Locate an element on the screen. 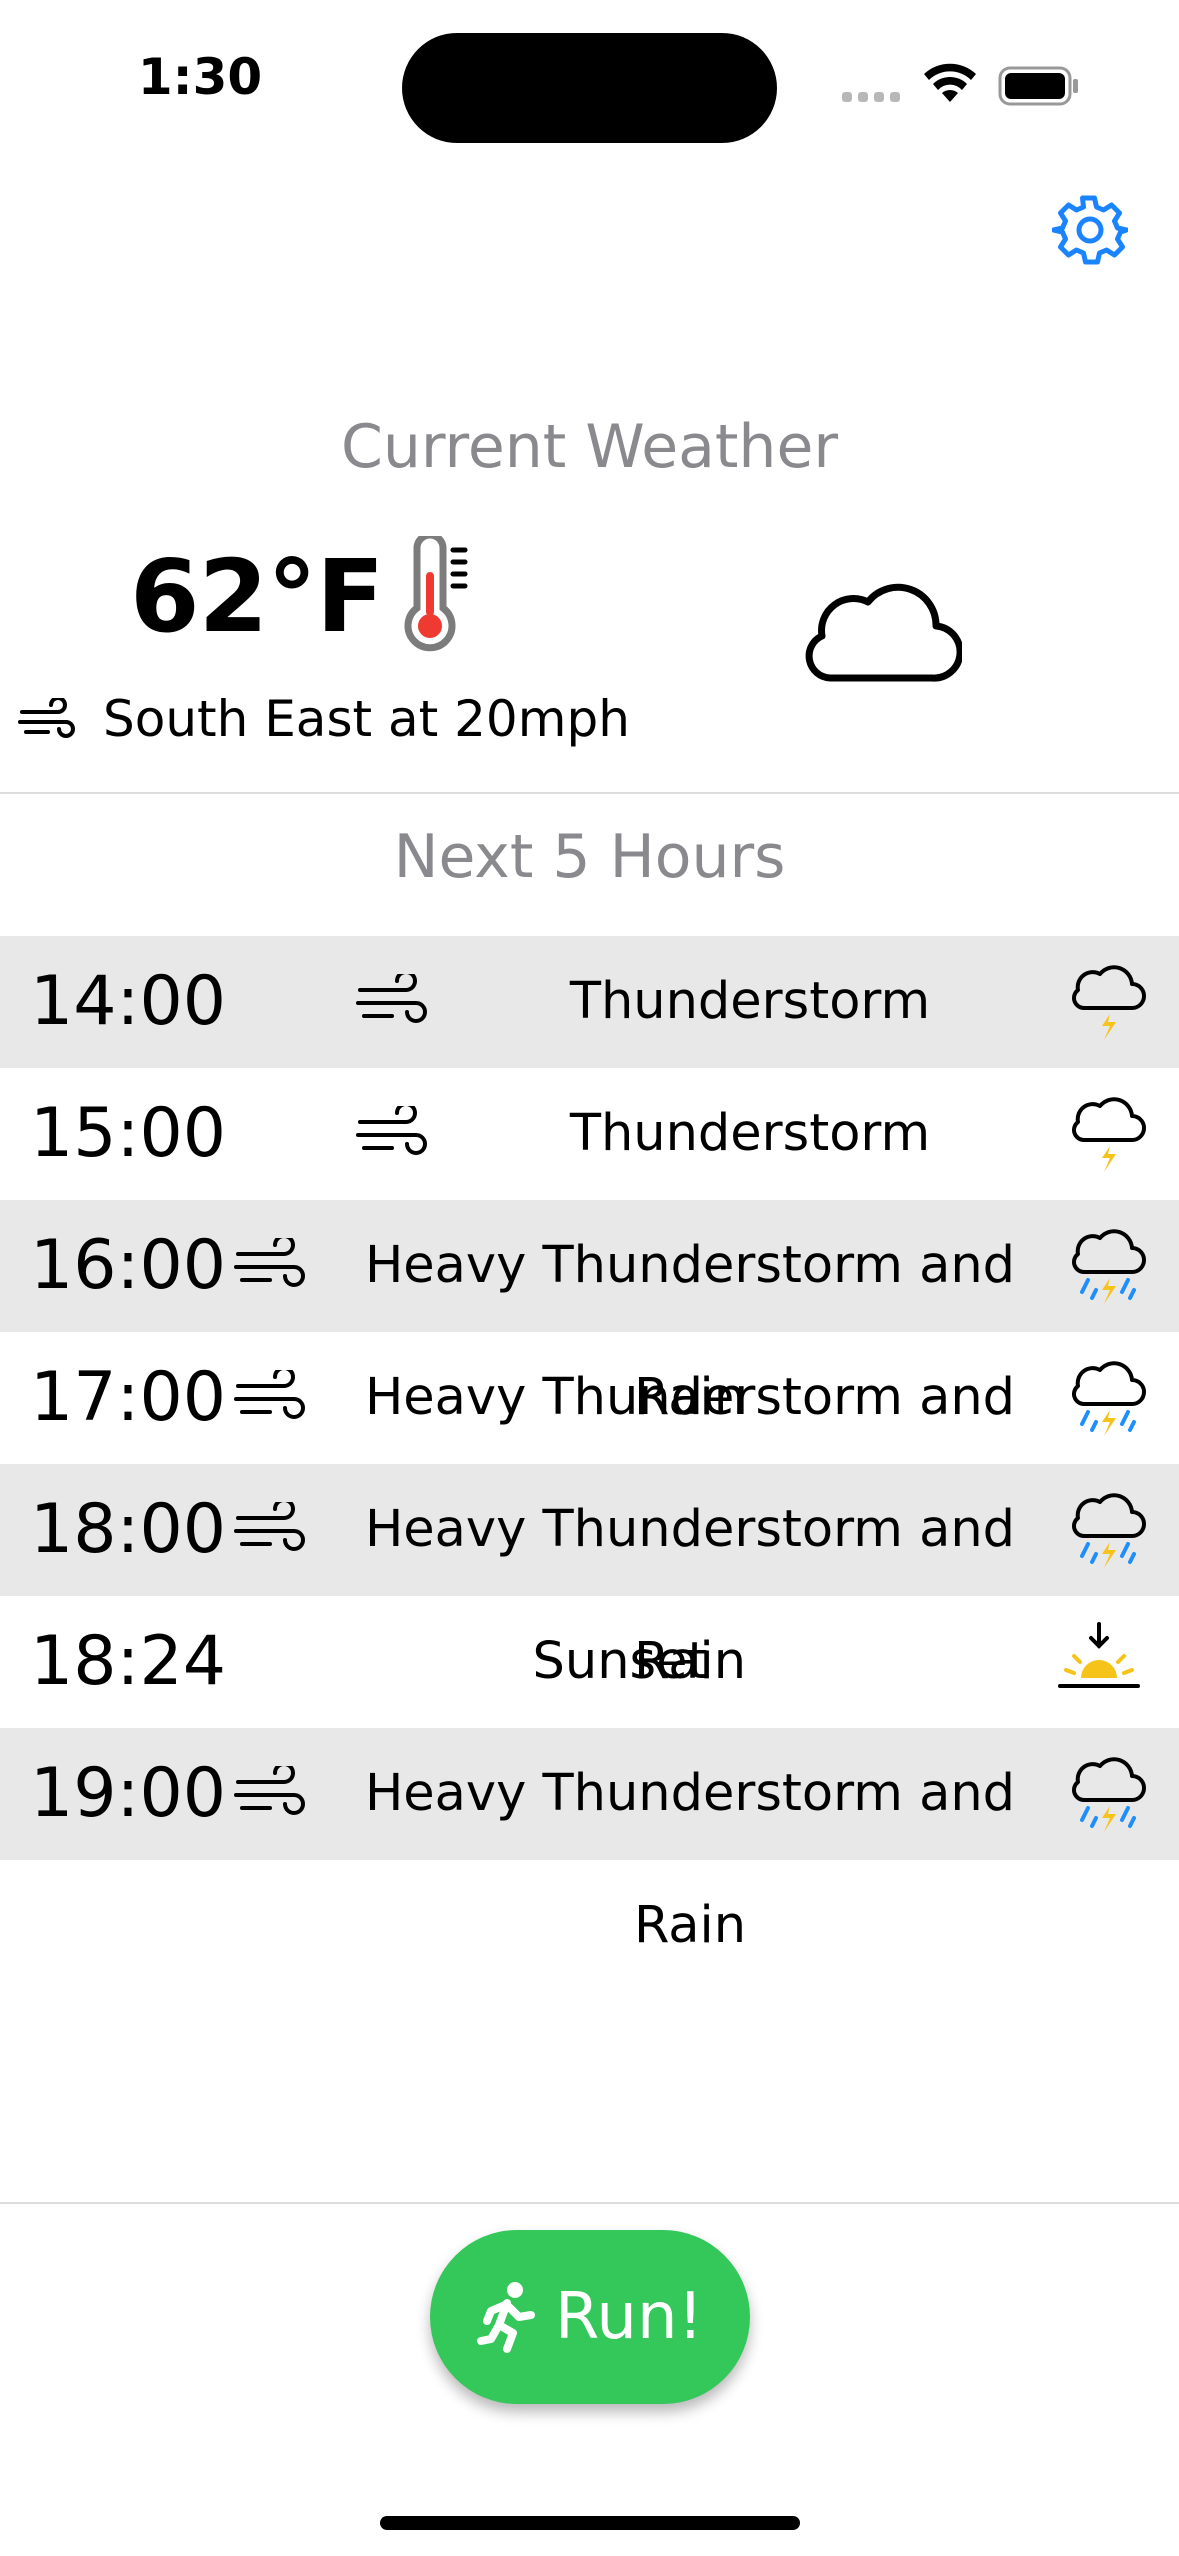 The image size is (1179, 2556). dynamic-island is located at coordinates (589, 88).